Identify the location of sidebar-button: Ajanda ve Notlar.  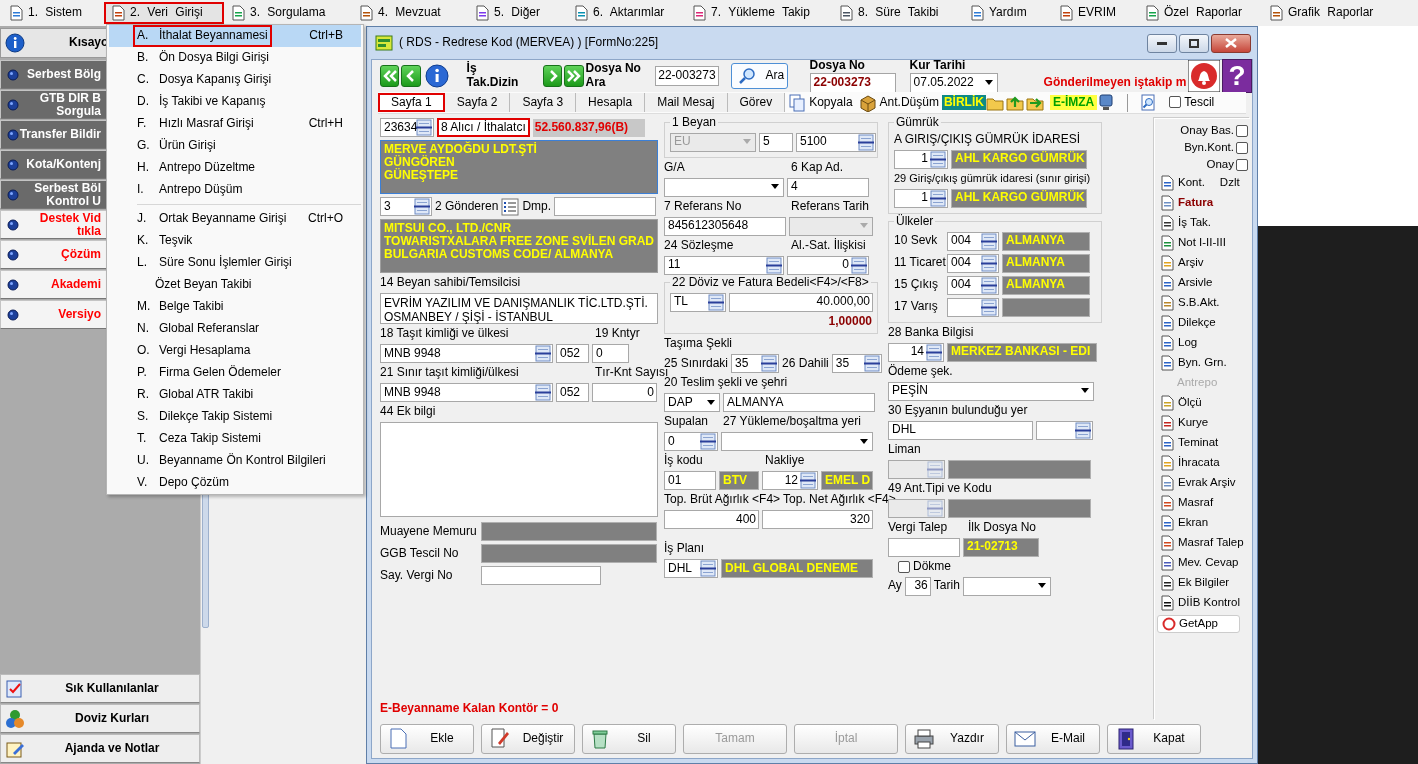
(100, 748).